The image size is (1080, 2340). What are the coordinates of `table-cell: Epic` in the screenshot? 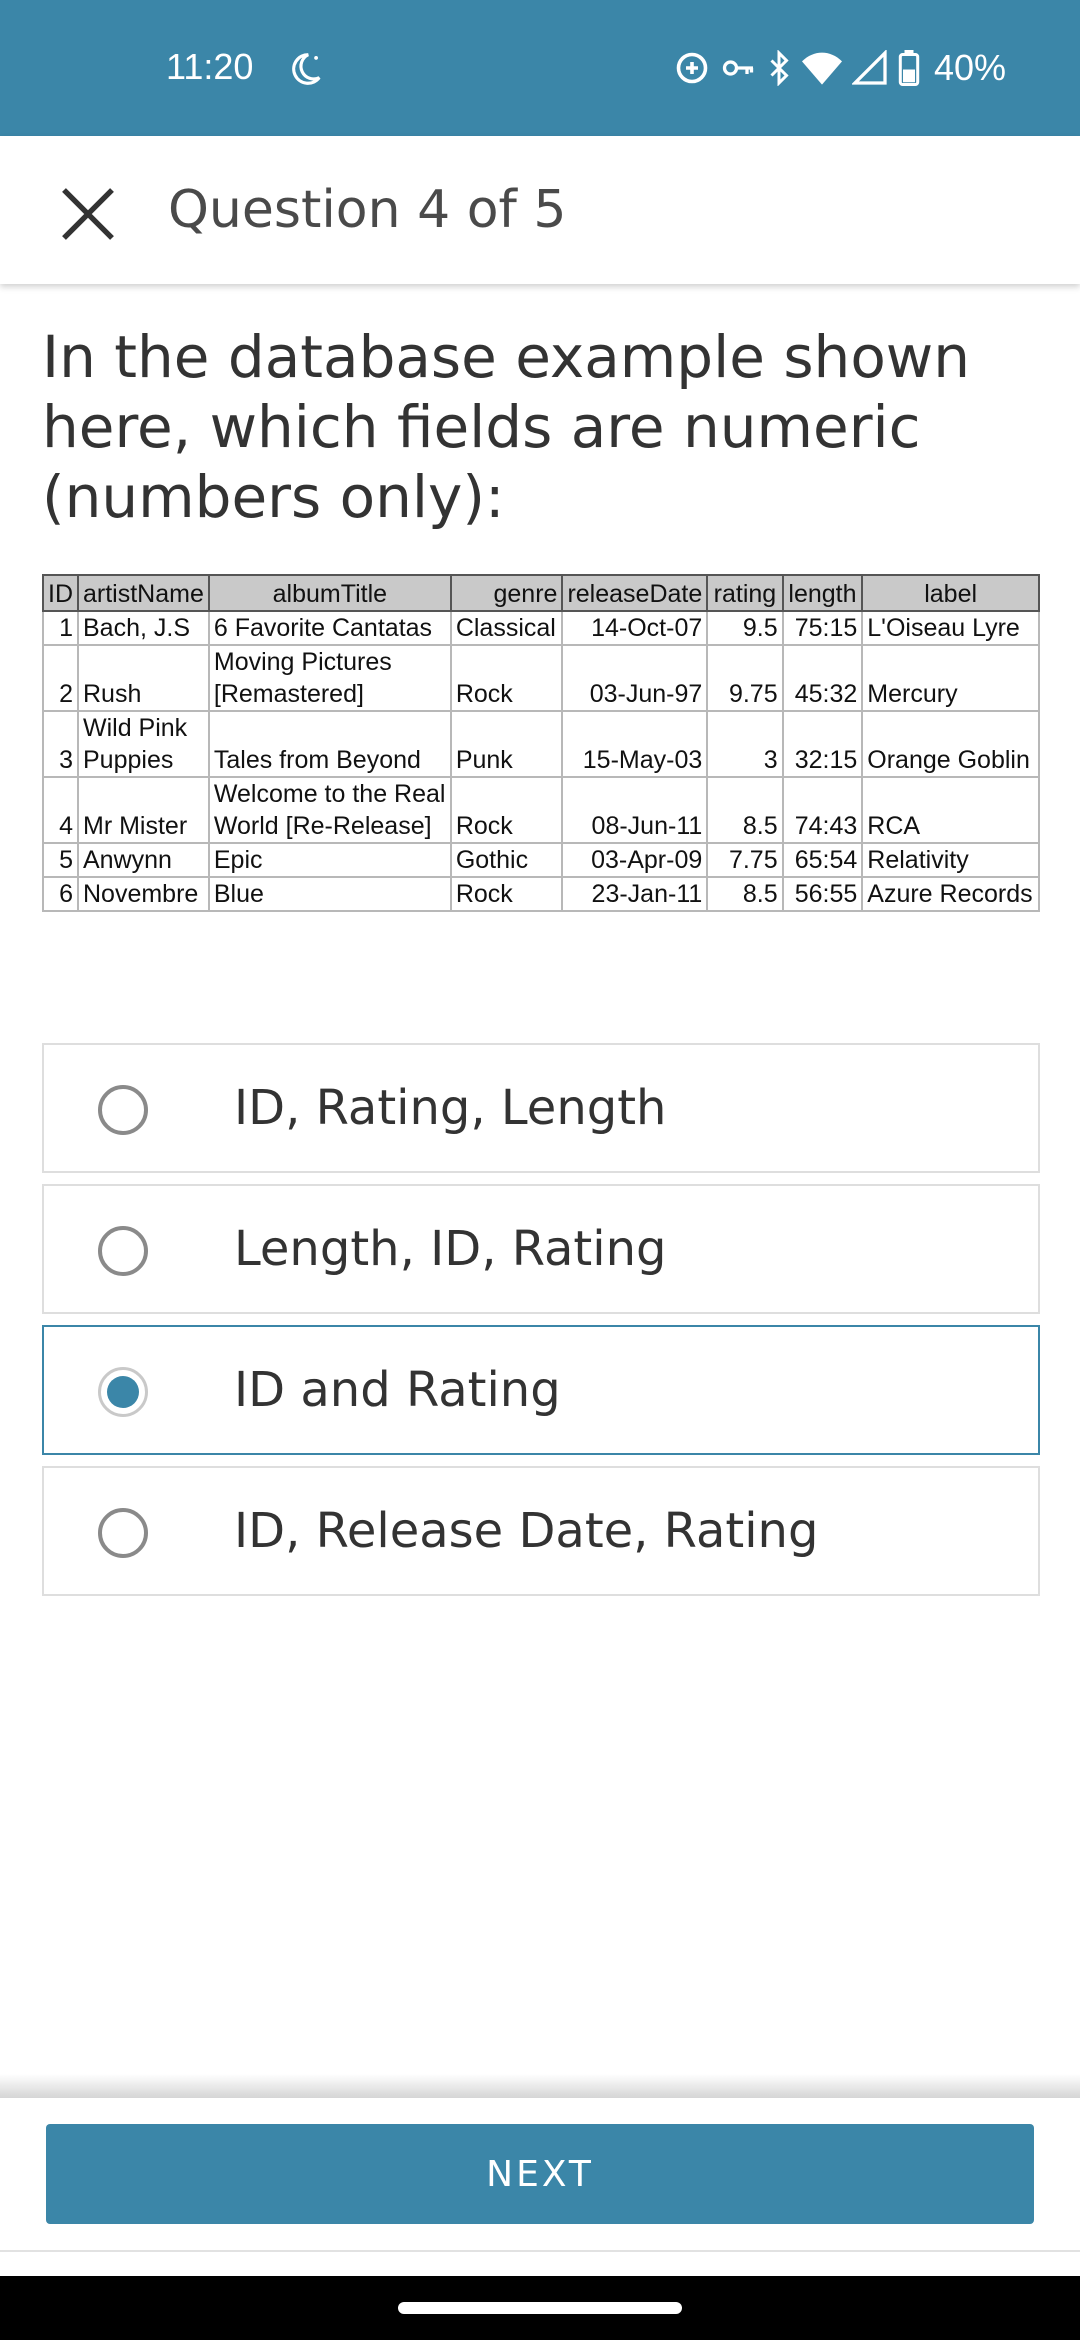 It's located at (329, 860).